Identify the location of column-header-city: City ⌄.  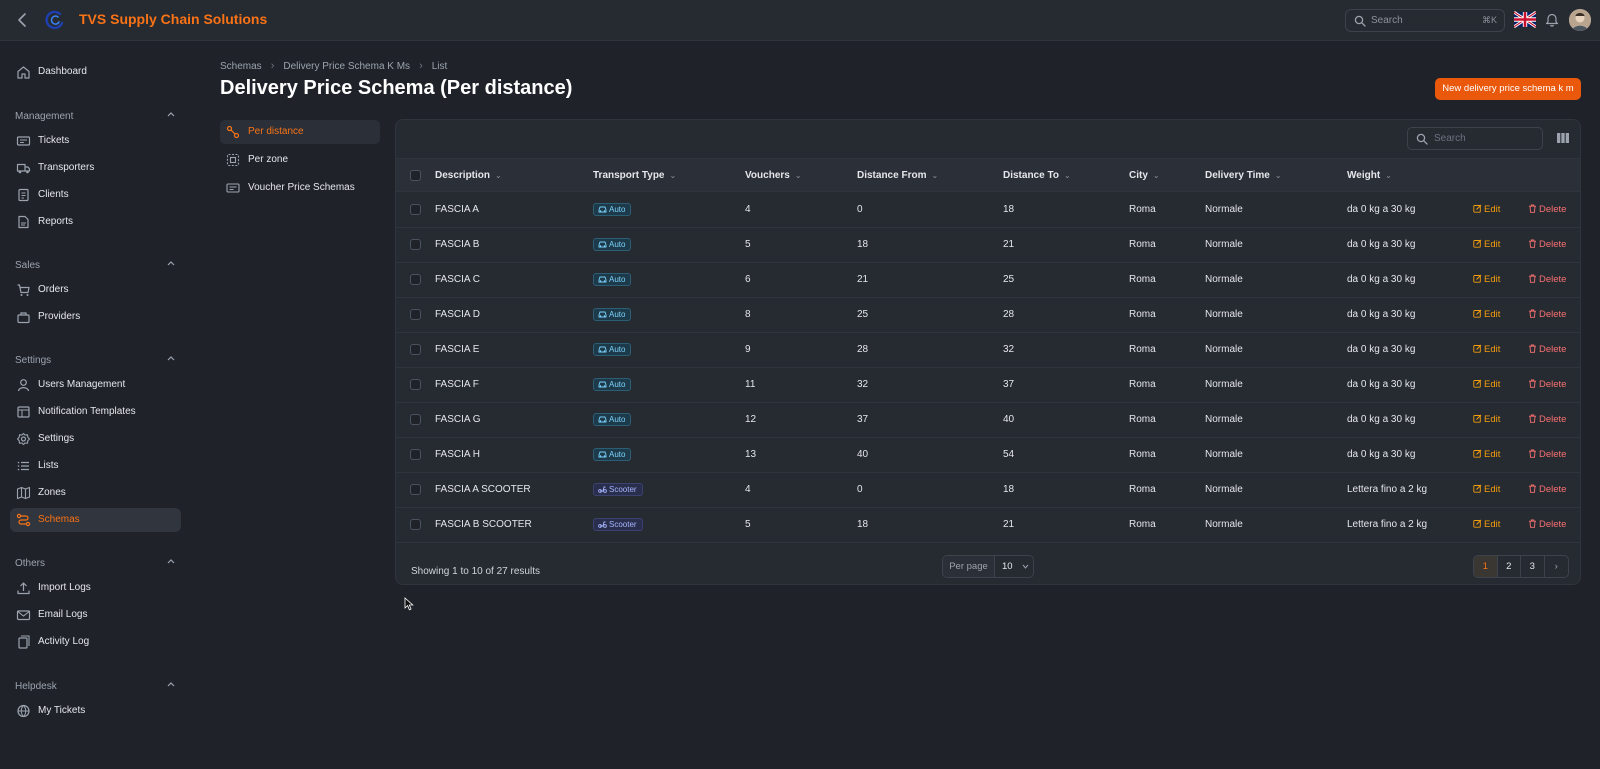
(1144, 175).